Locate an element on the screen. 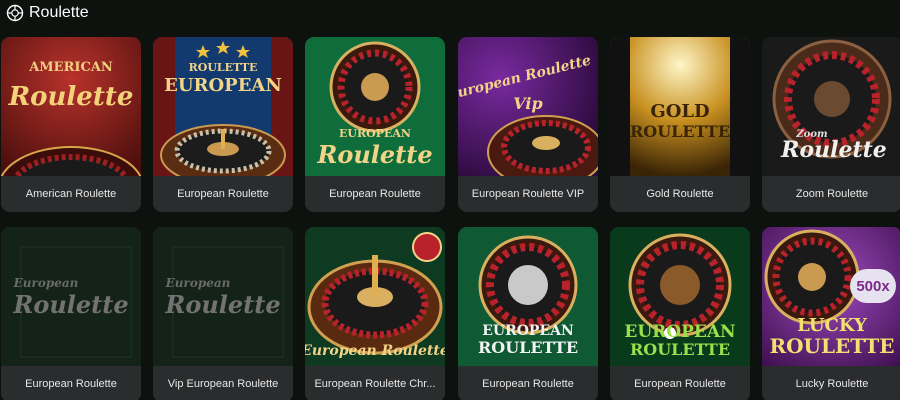 This screenshot has width=900, height=400. game-thumbnail: GOLD ROULETTE is located at coordinates (680, 106).